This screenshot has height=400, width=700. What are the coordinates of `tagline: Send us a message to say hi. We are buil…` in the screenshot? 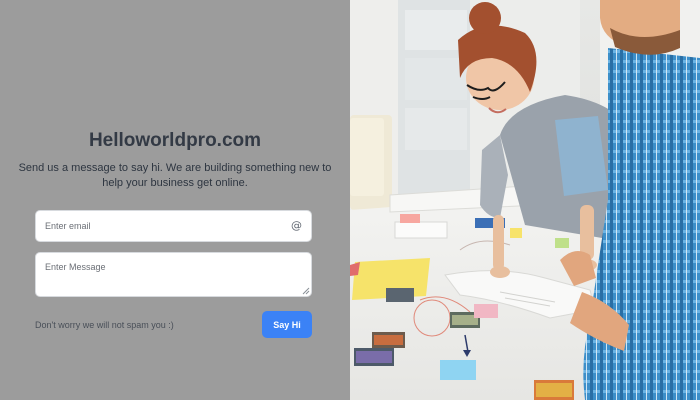 It's located at (175, 175).